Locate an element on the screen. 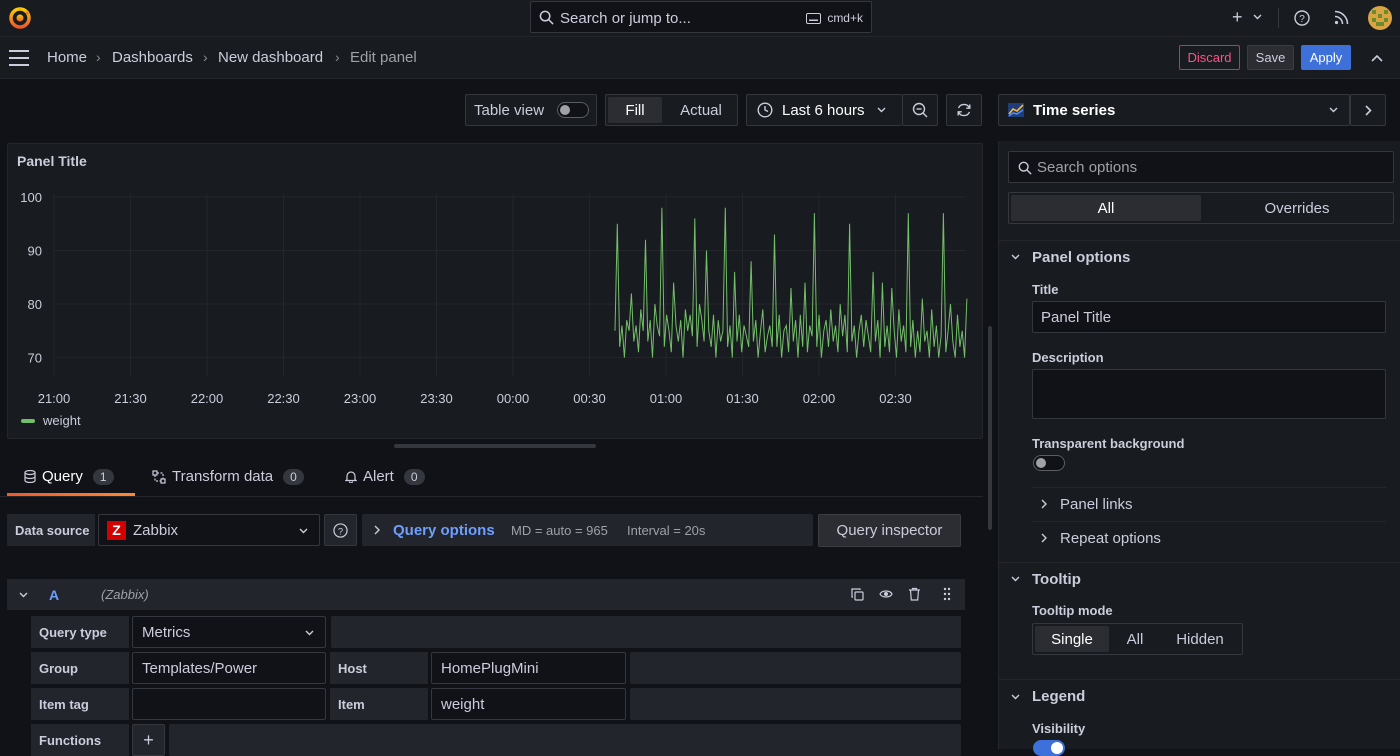  grafana-logo-icon is located at coordinates (20, 18).